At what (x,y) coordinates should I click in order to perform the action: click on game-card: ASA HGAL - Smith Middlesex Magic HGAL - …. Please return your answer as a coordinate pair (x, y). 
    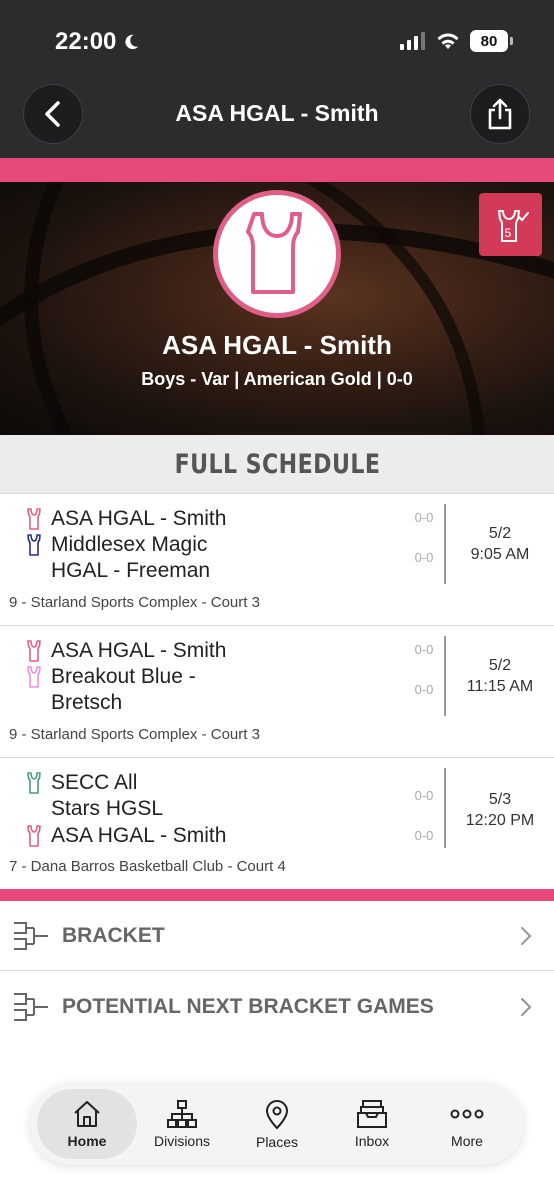
    Looking at the image, I should click on (277, 560).